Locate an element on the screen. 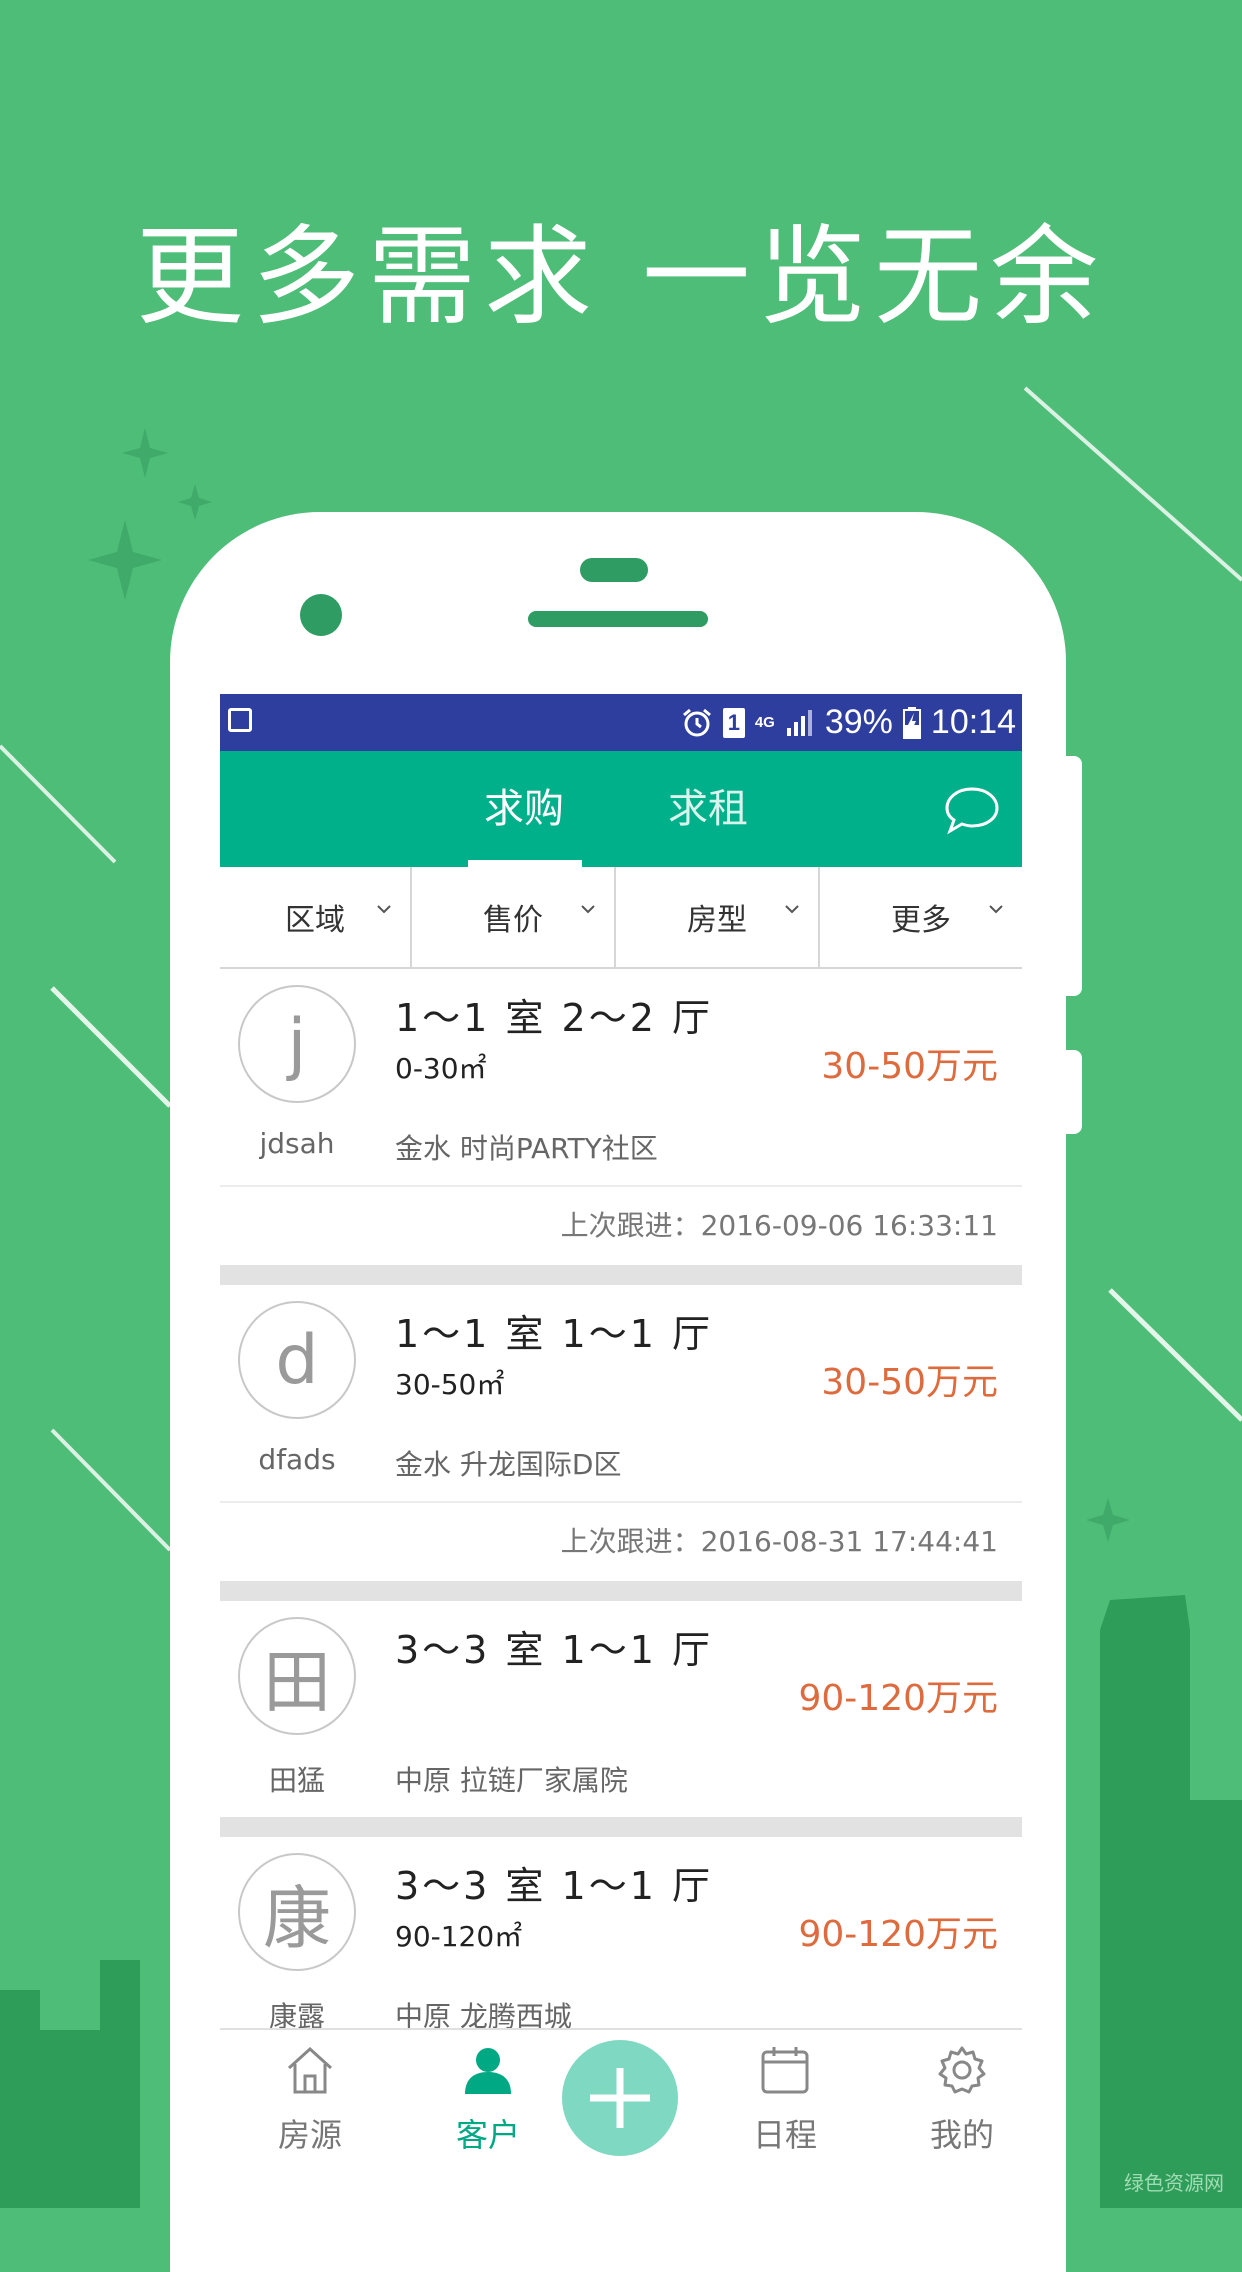 The image size is (1242, 2272). clock: 10:14 is located at coordinates (973, 722).